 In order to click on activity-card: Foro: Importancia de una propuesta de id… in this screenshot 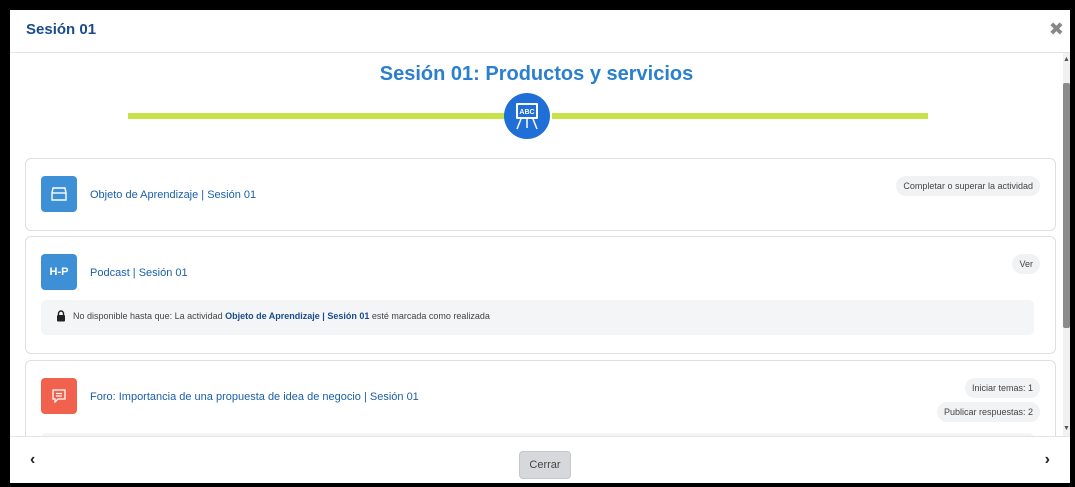, I will do `click(540, 398)`.